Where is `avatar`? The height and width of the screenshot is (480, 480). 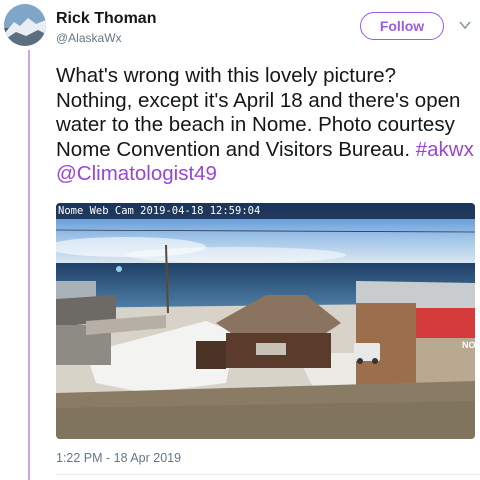
avatar is located at coordinates (25, 25).